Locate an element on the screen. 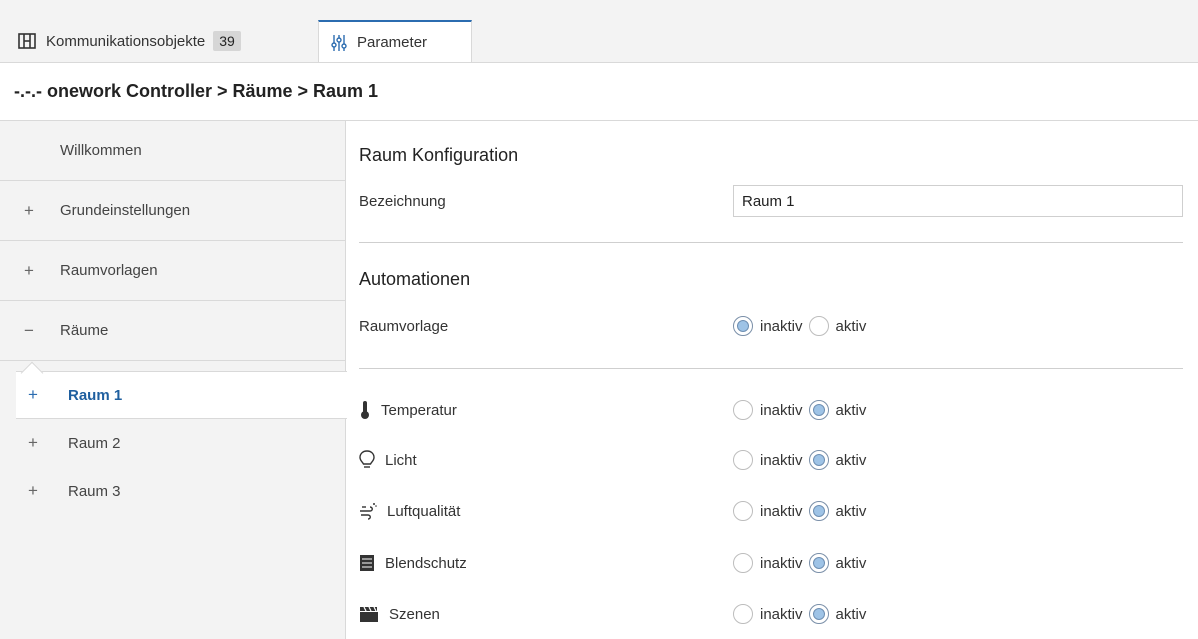 The width and height of the screenshot is (1198, 639). szenen-radio-inaktiv: inaktiv is located at coordinates (768, 614).